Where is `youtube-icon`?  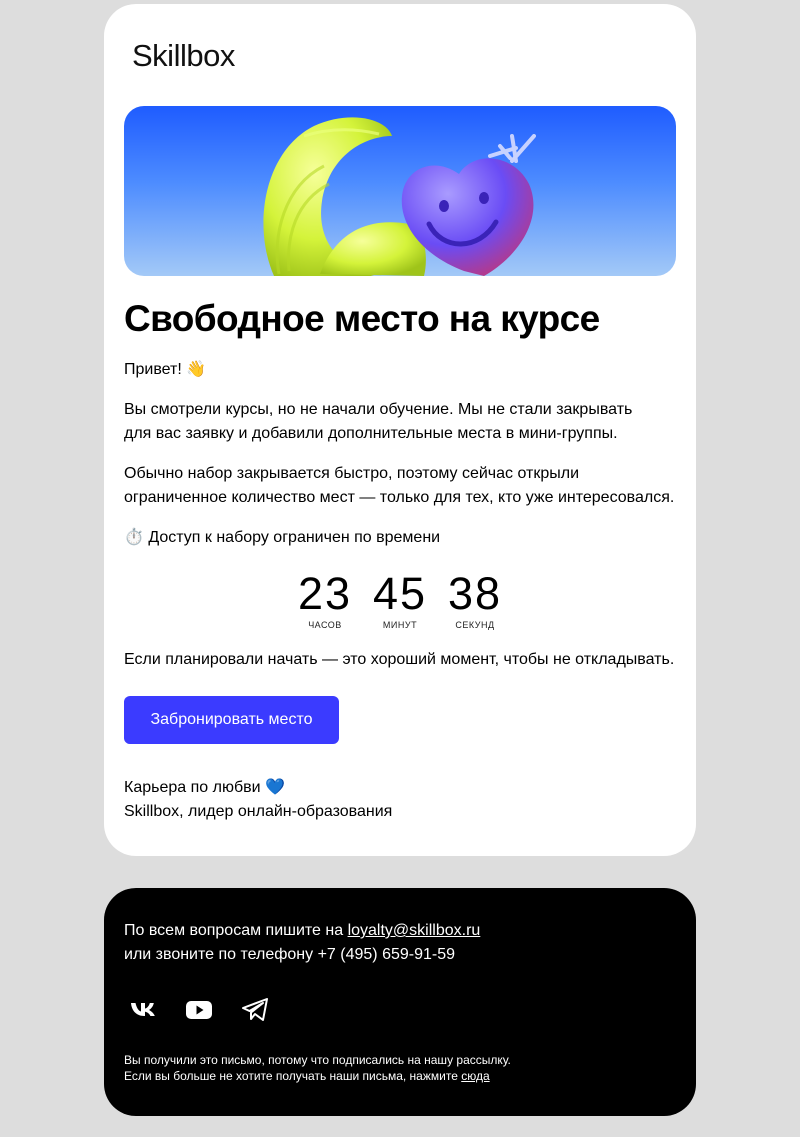
youtube-icon is located at coordinates (199, 1009).